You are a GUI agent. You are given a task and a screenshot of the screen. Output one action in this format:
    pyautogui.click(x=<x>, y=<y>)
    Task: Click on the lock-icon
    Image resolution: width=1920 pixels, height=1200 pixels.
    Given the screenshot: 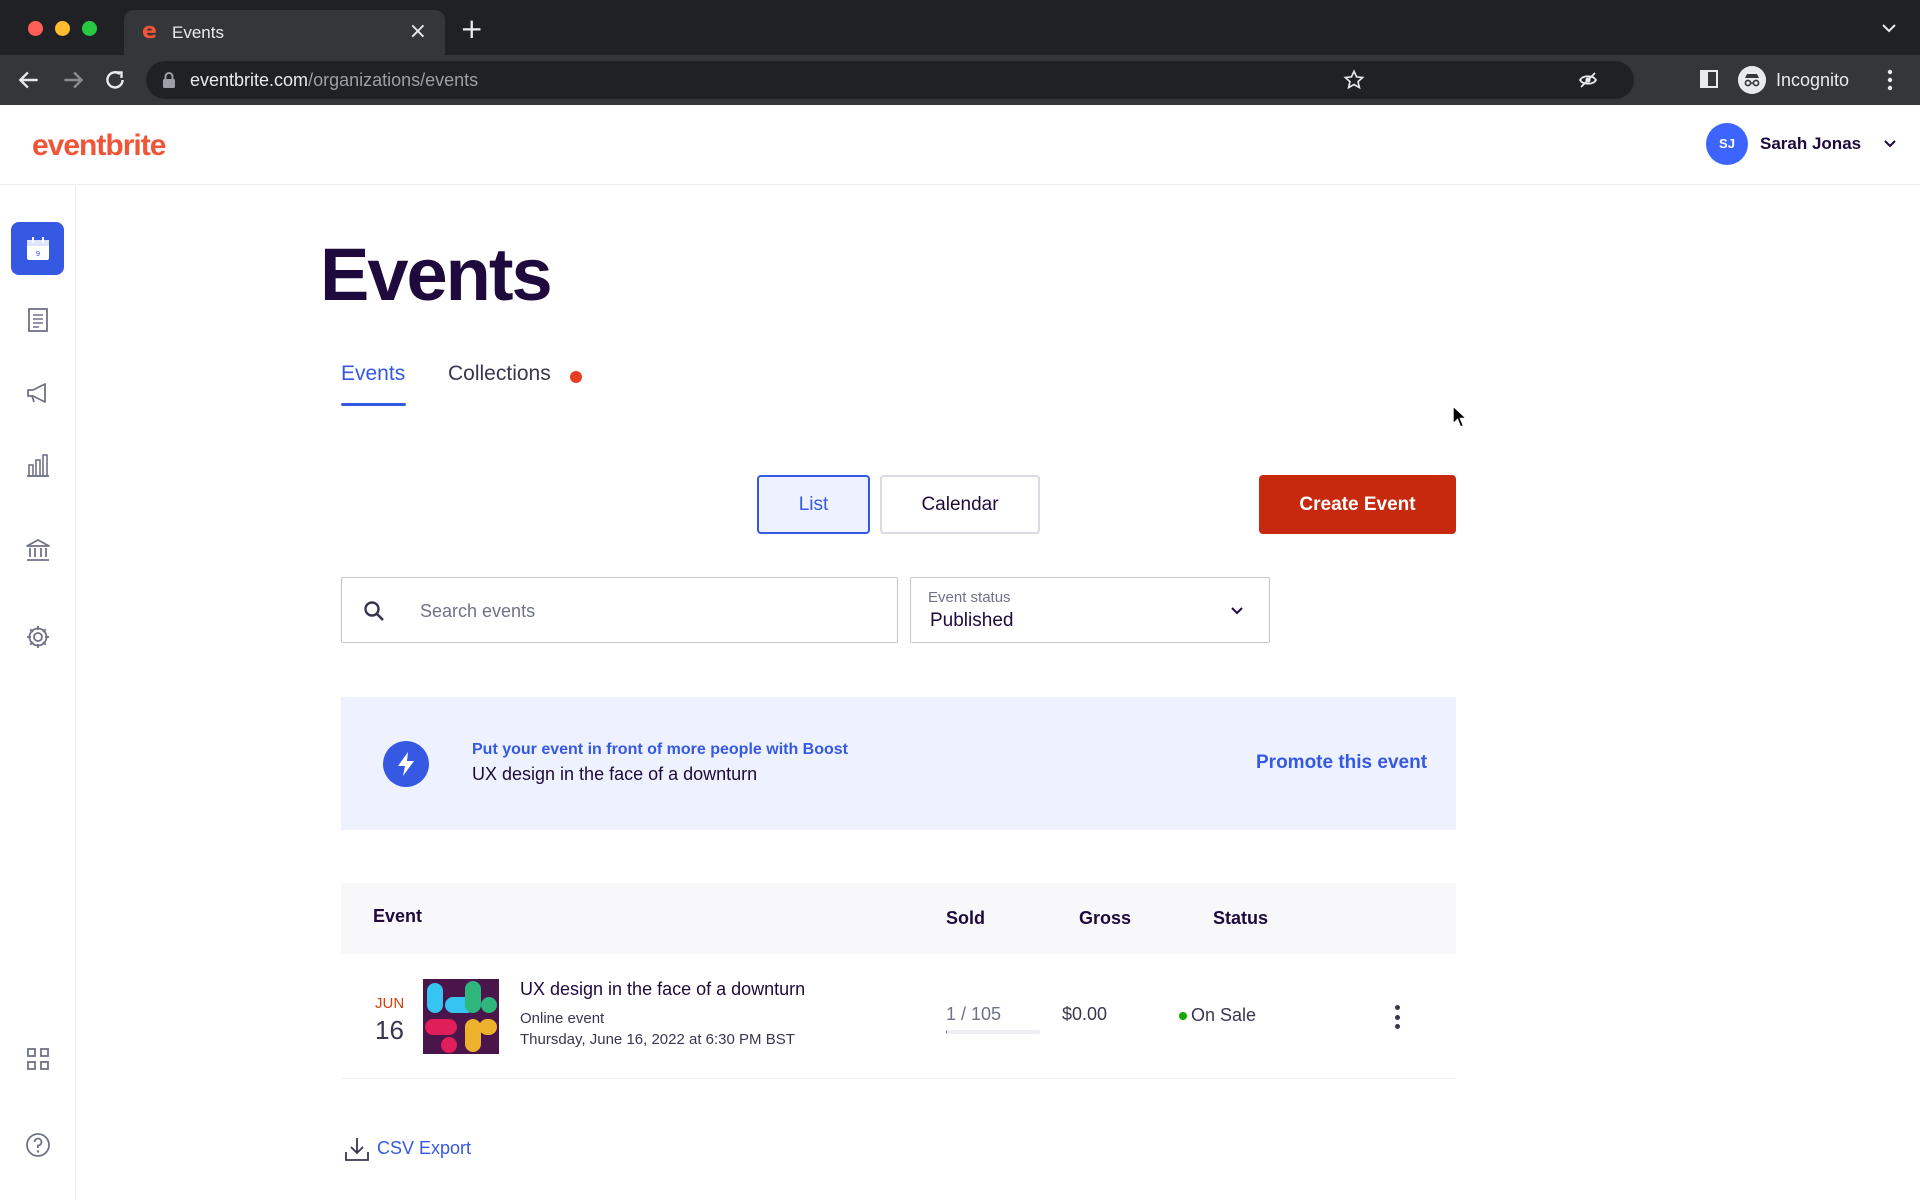 What is the action you would take?
    pyautogui.click(x=169, y=80)
    